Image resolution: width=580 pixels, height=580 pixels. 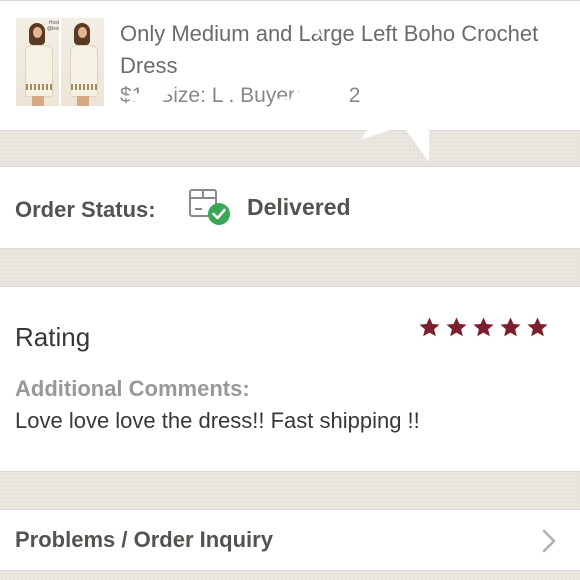 What do you see at coordinates (85, 209) in the screenshot?
I see `order-status-label: Order Status:` at bounding box center [85, 209].